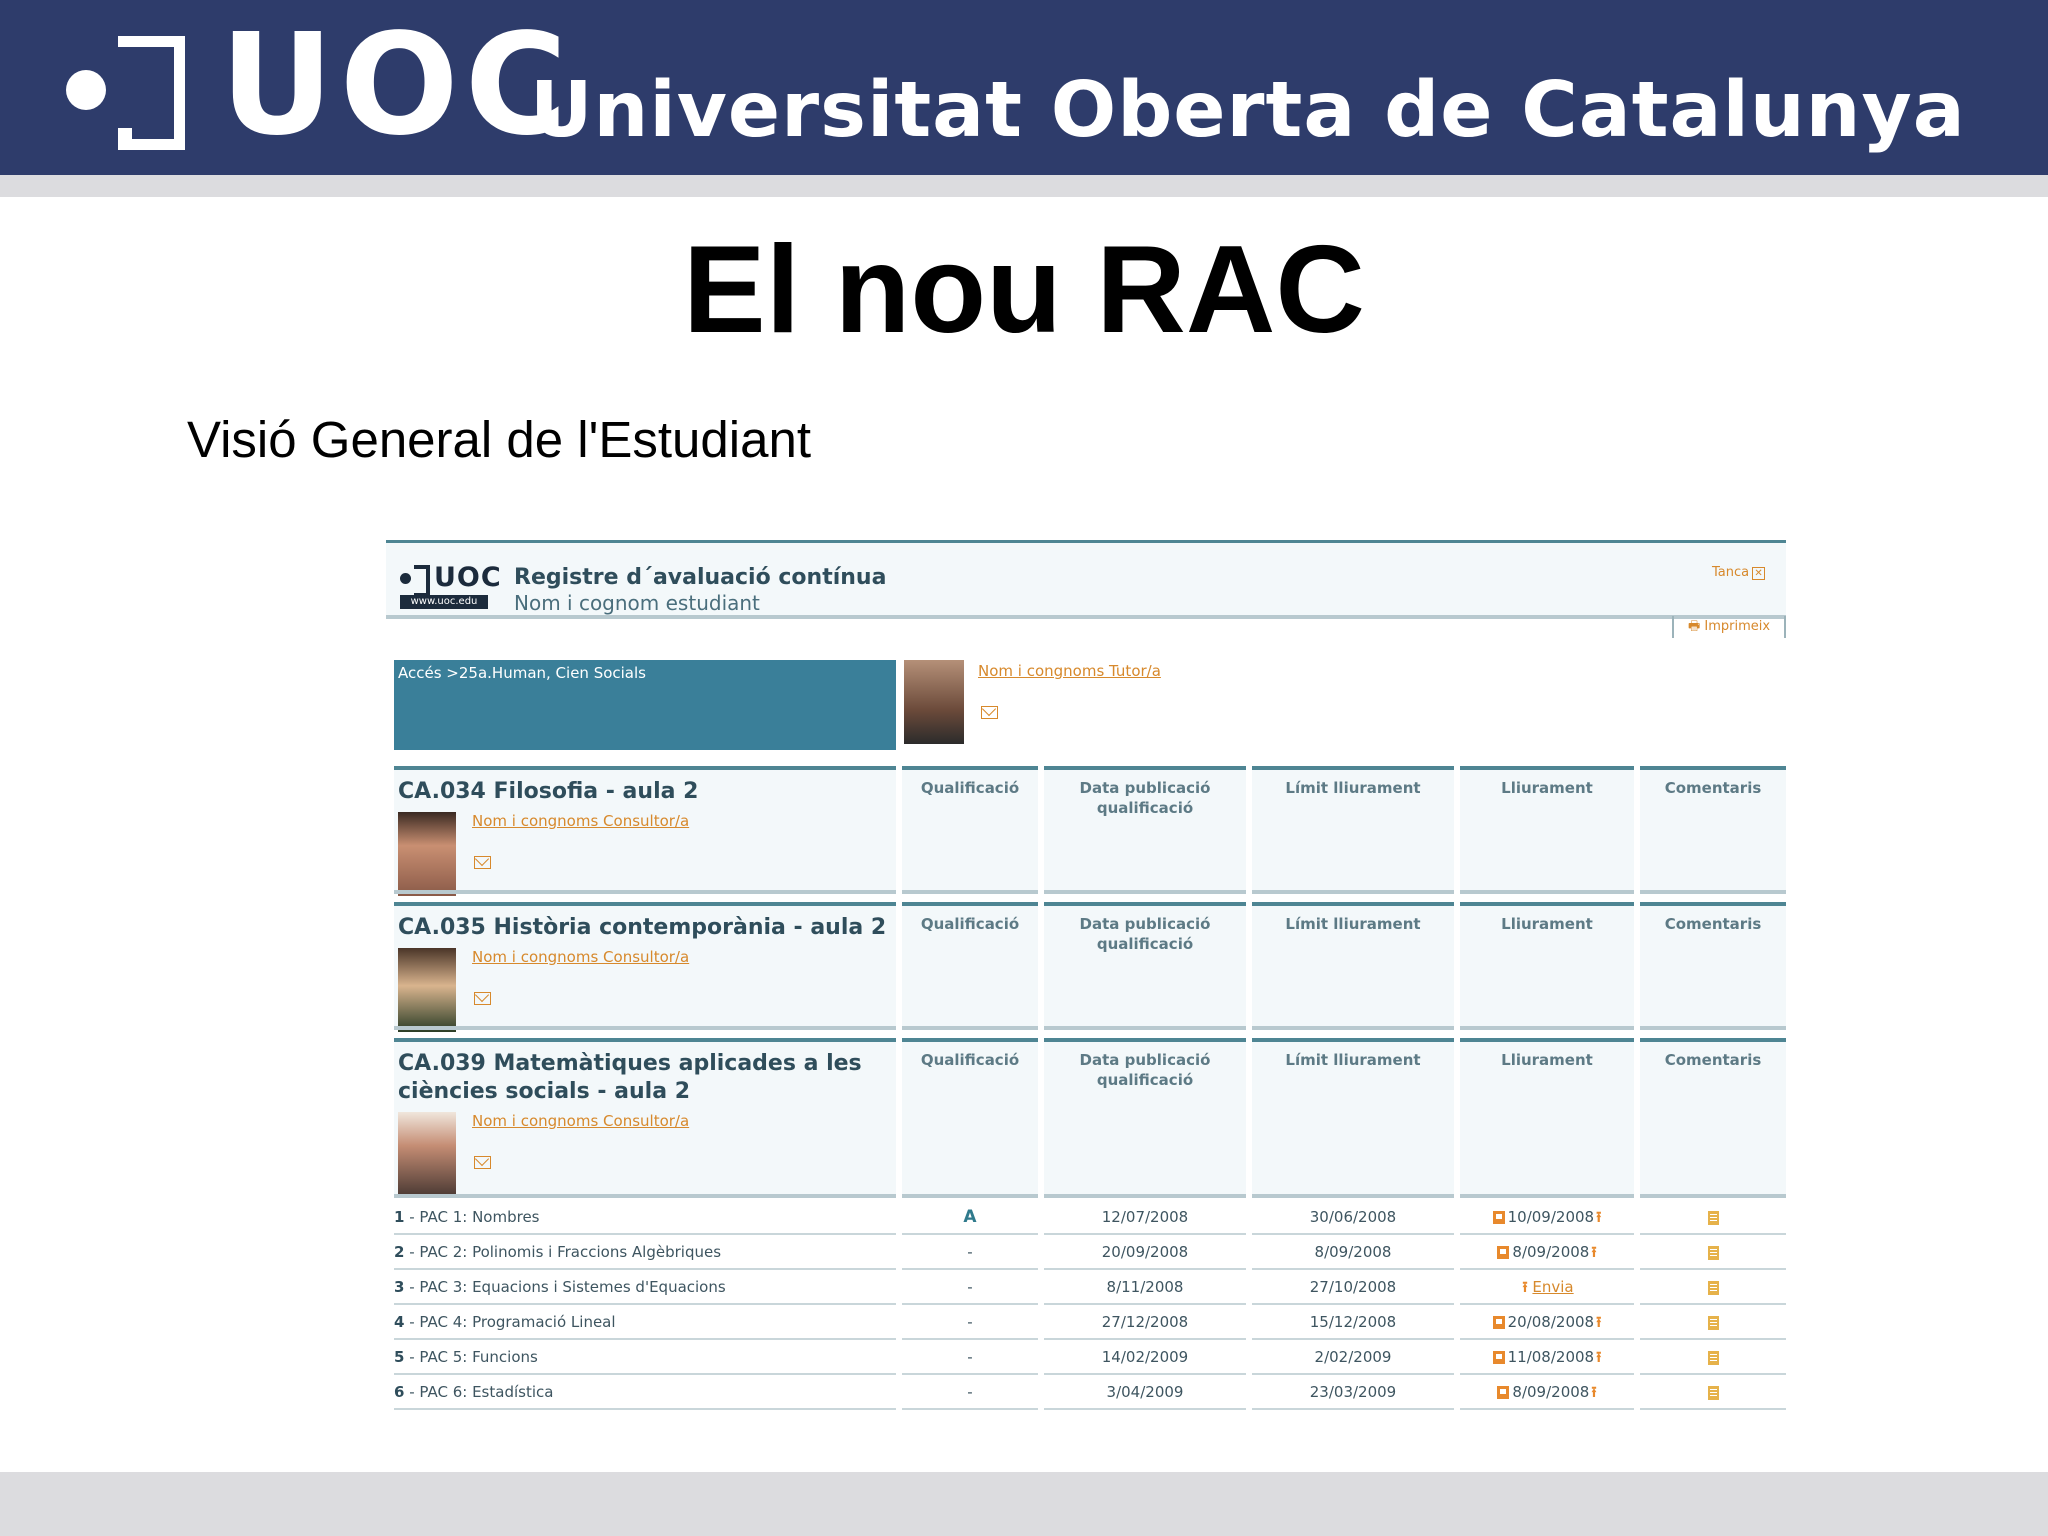  Describe the element at coordinates (399, 1252) in the screenshot. I see `pac-number: 2` at that location.